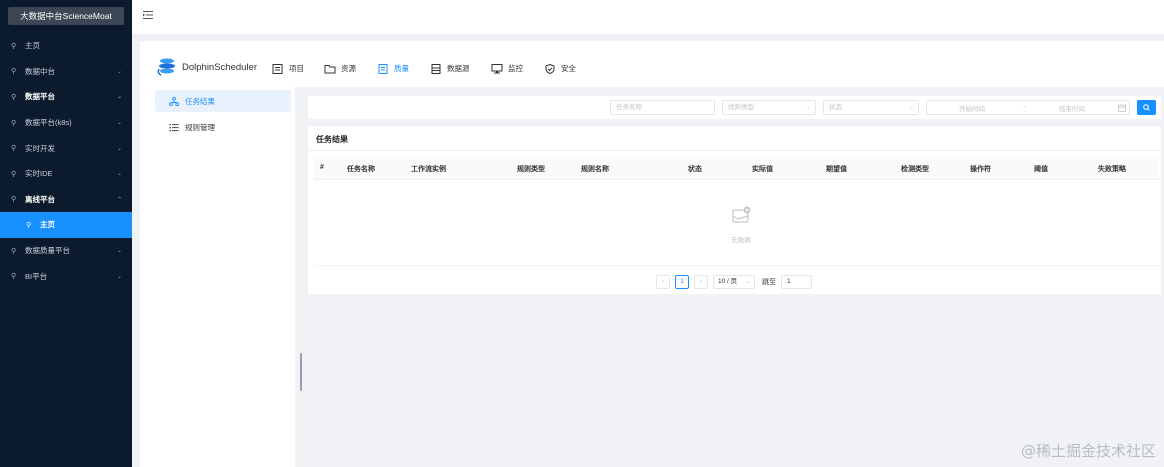  Describe the element at coordinates (762, 169) in the screenshot. I see `column-header: 实际值` at that location.